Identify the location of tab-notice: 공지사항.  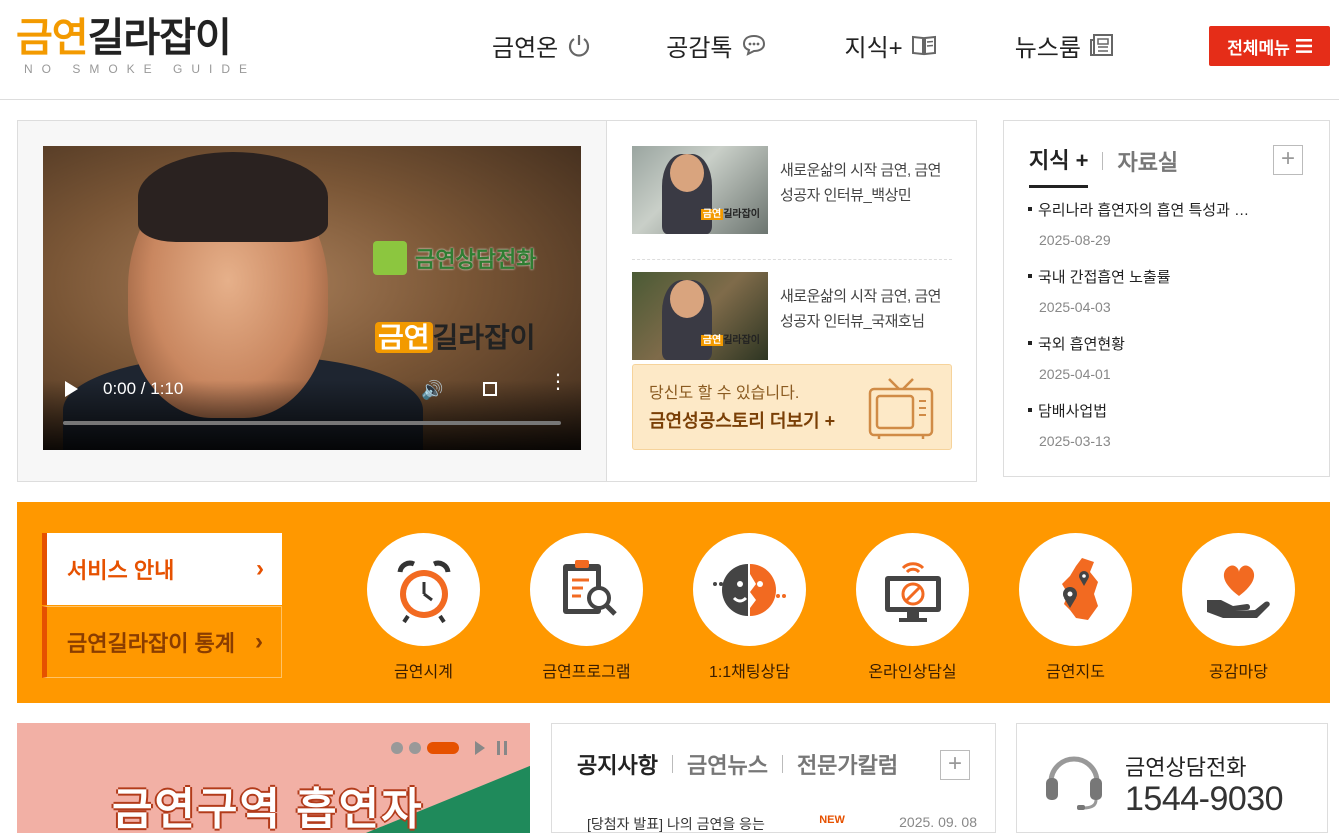
(617, 764).